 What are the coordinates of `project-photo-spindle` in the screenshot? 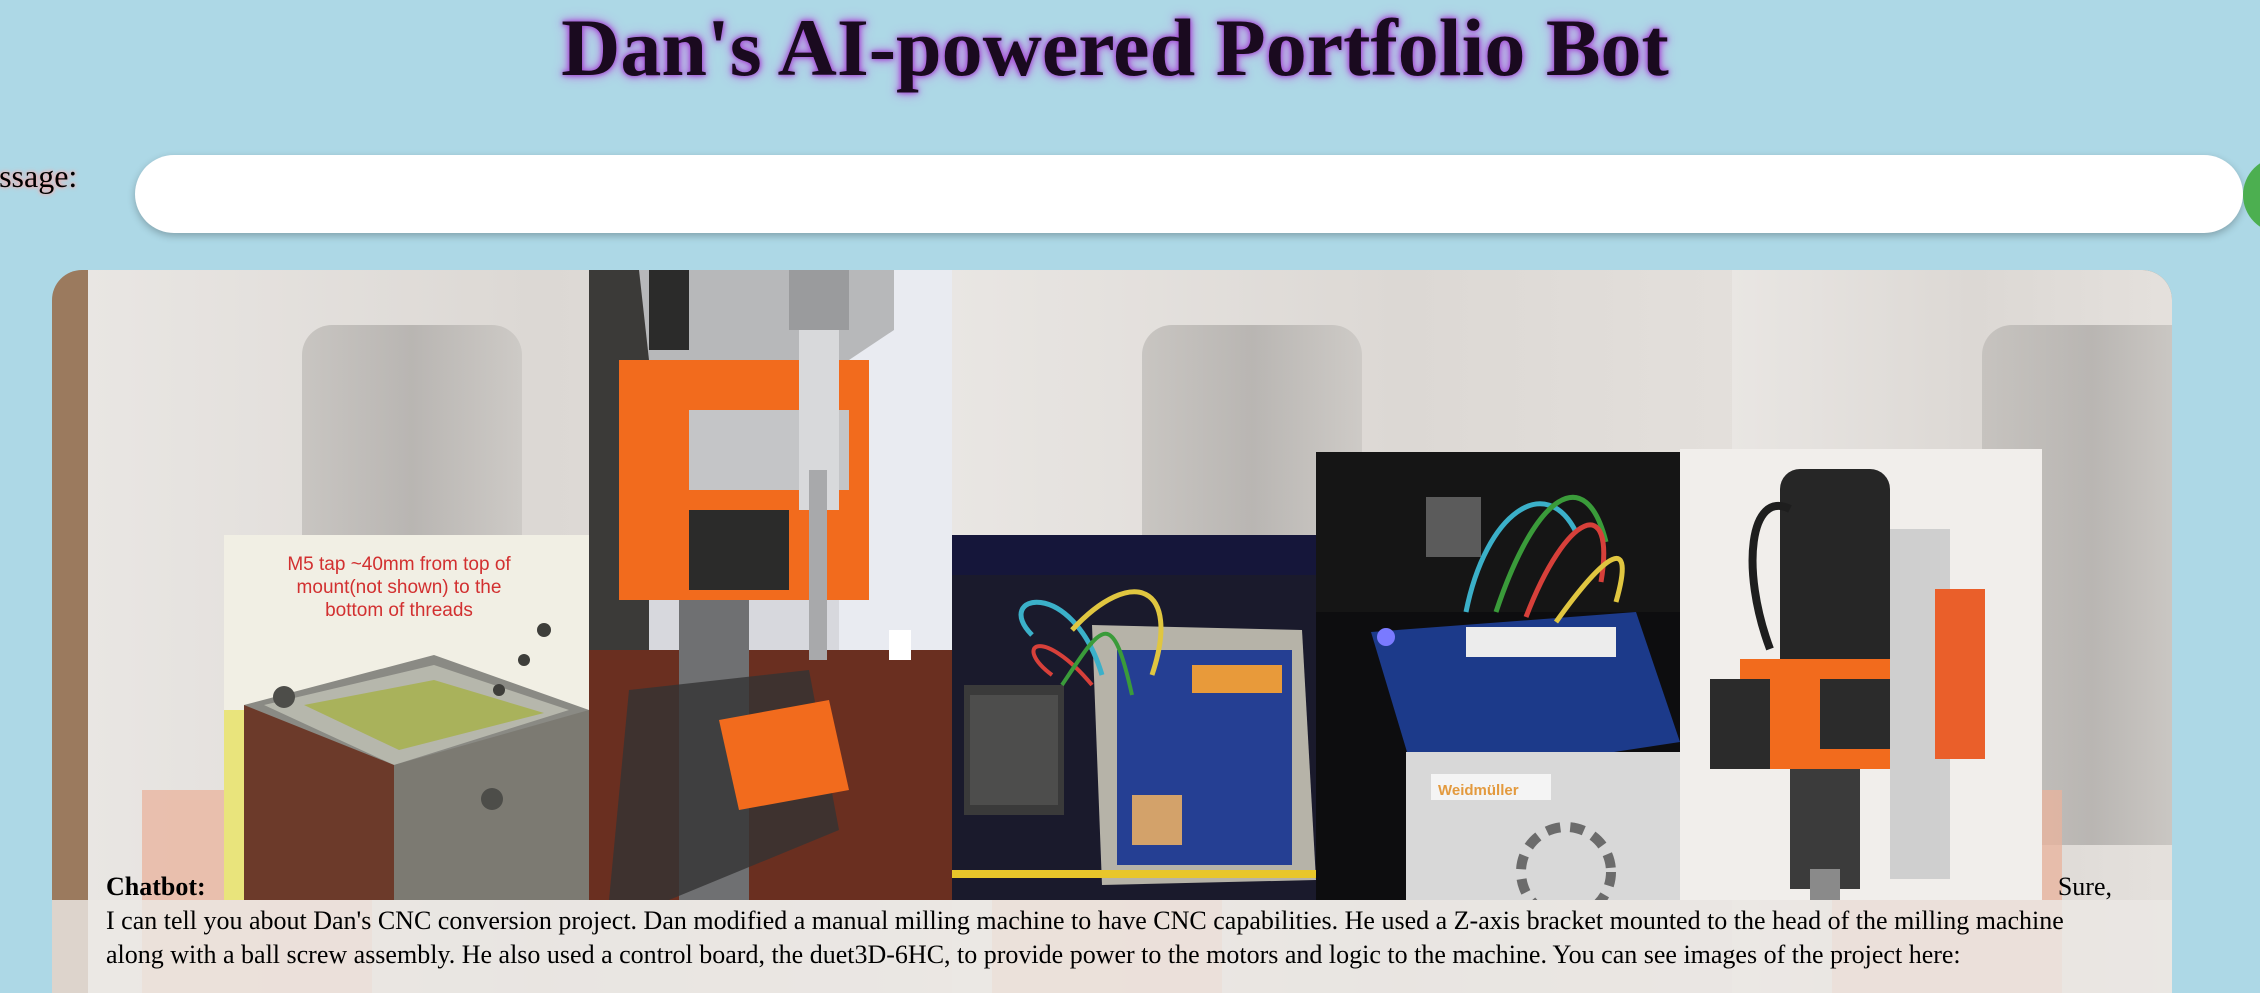 It's located at (1861, 674).